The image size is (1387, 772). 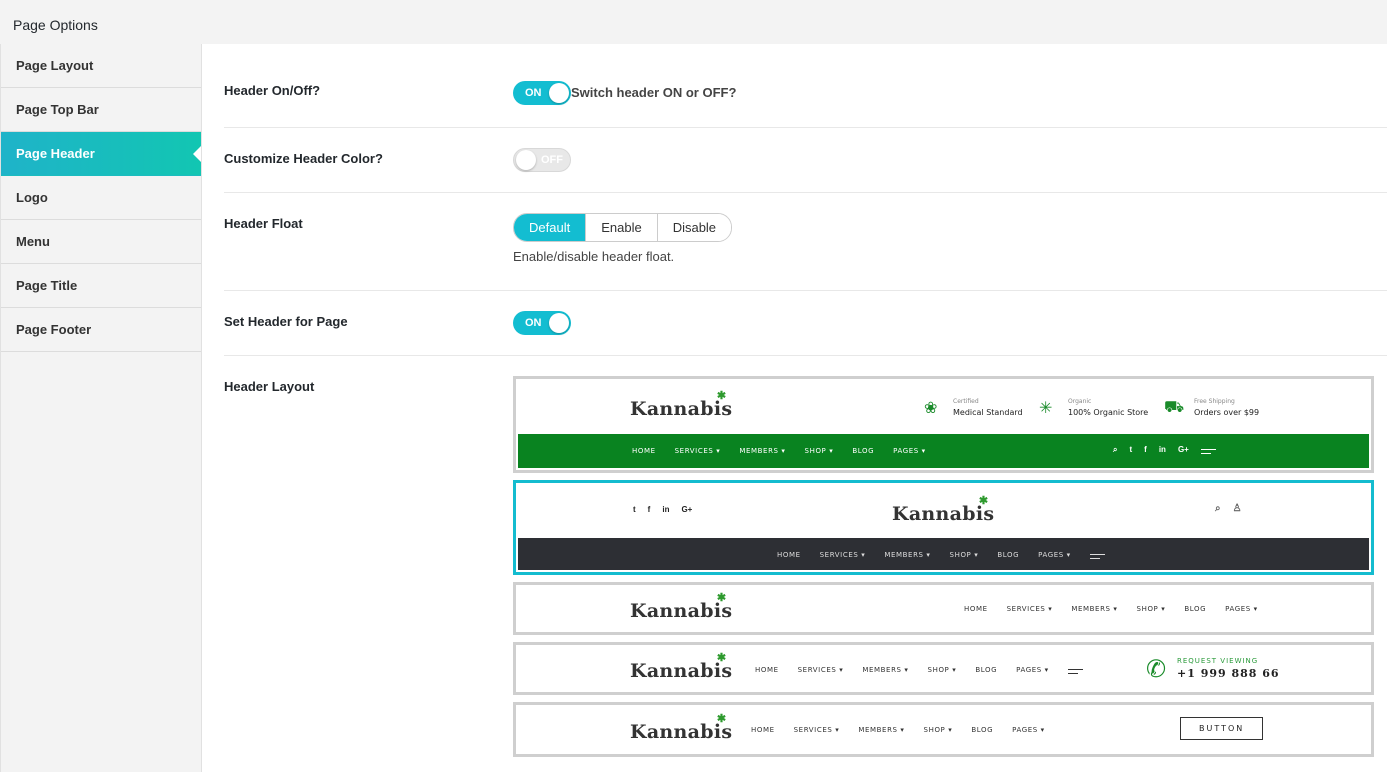 I want to click on request-viewing: REQUEST VIEWING +1 999 888 66, so click(x=1228, y=668).